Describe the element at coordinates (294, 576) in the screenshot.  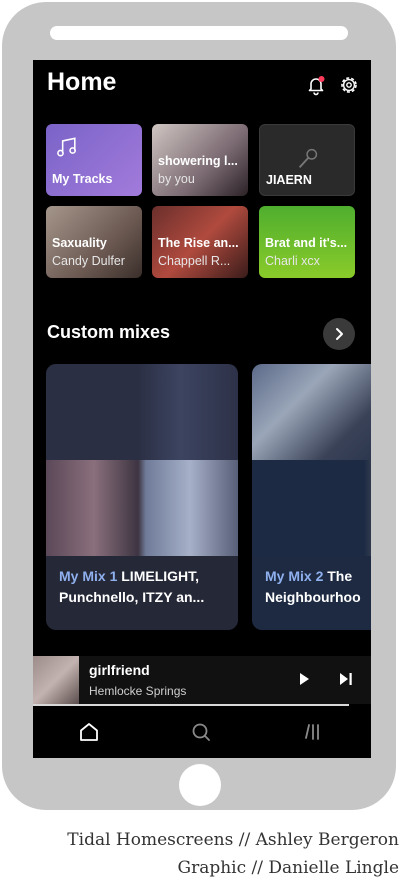
I see `mix-name: My Mix 2` at that location.